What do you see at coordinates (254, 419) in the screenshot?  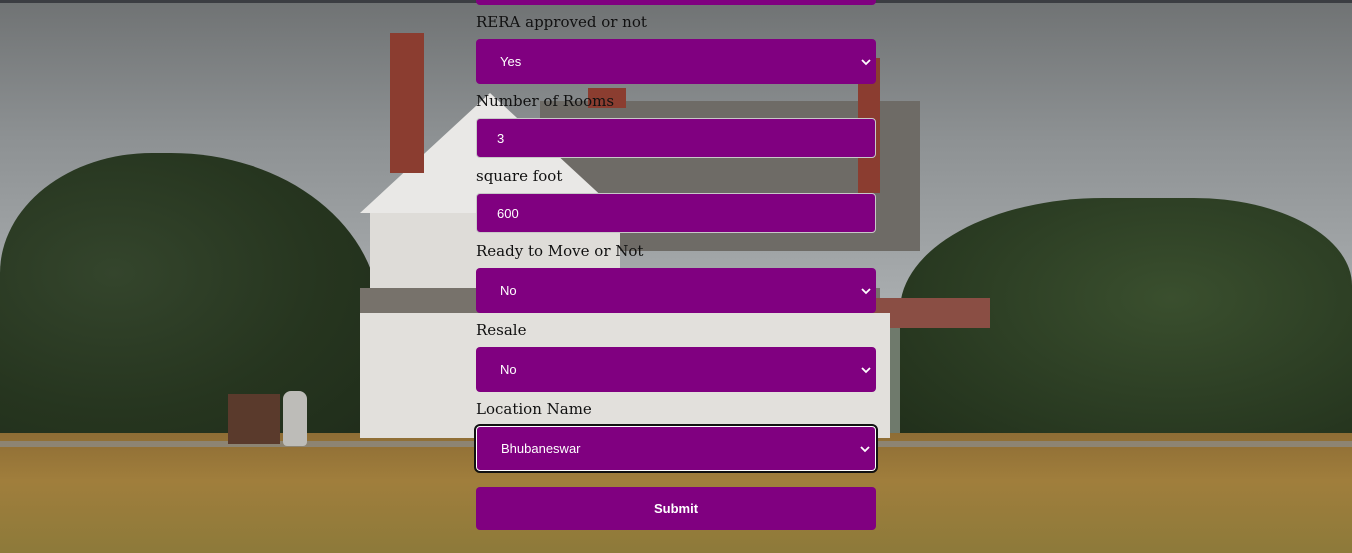 I see `marker-sign` at bounding box center [254, 419].